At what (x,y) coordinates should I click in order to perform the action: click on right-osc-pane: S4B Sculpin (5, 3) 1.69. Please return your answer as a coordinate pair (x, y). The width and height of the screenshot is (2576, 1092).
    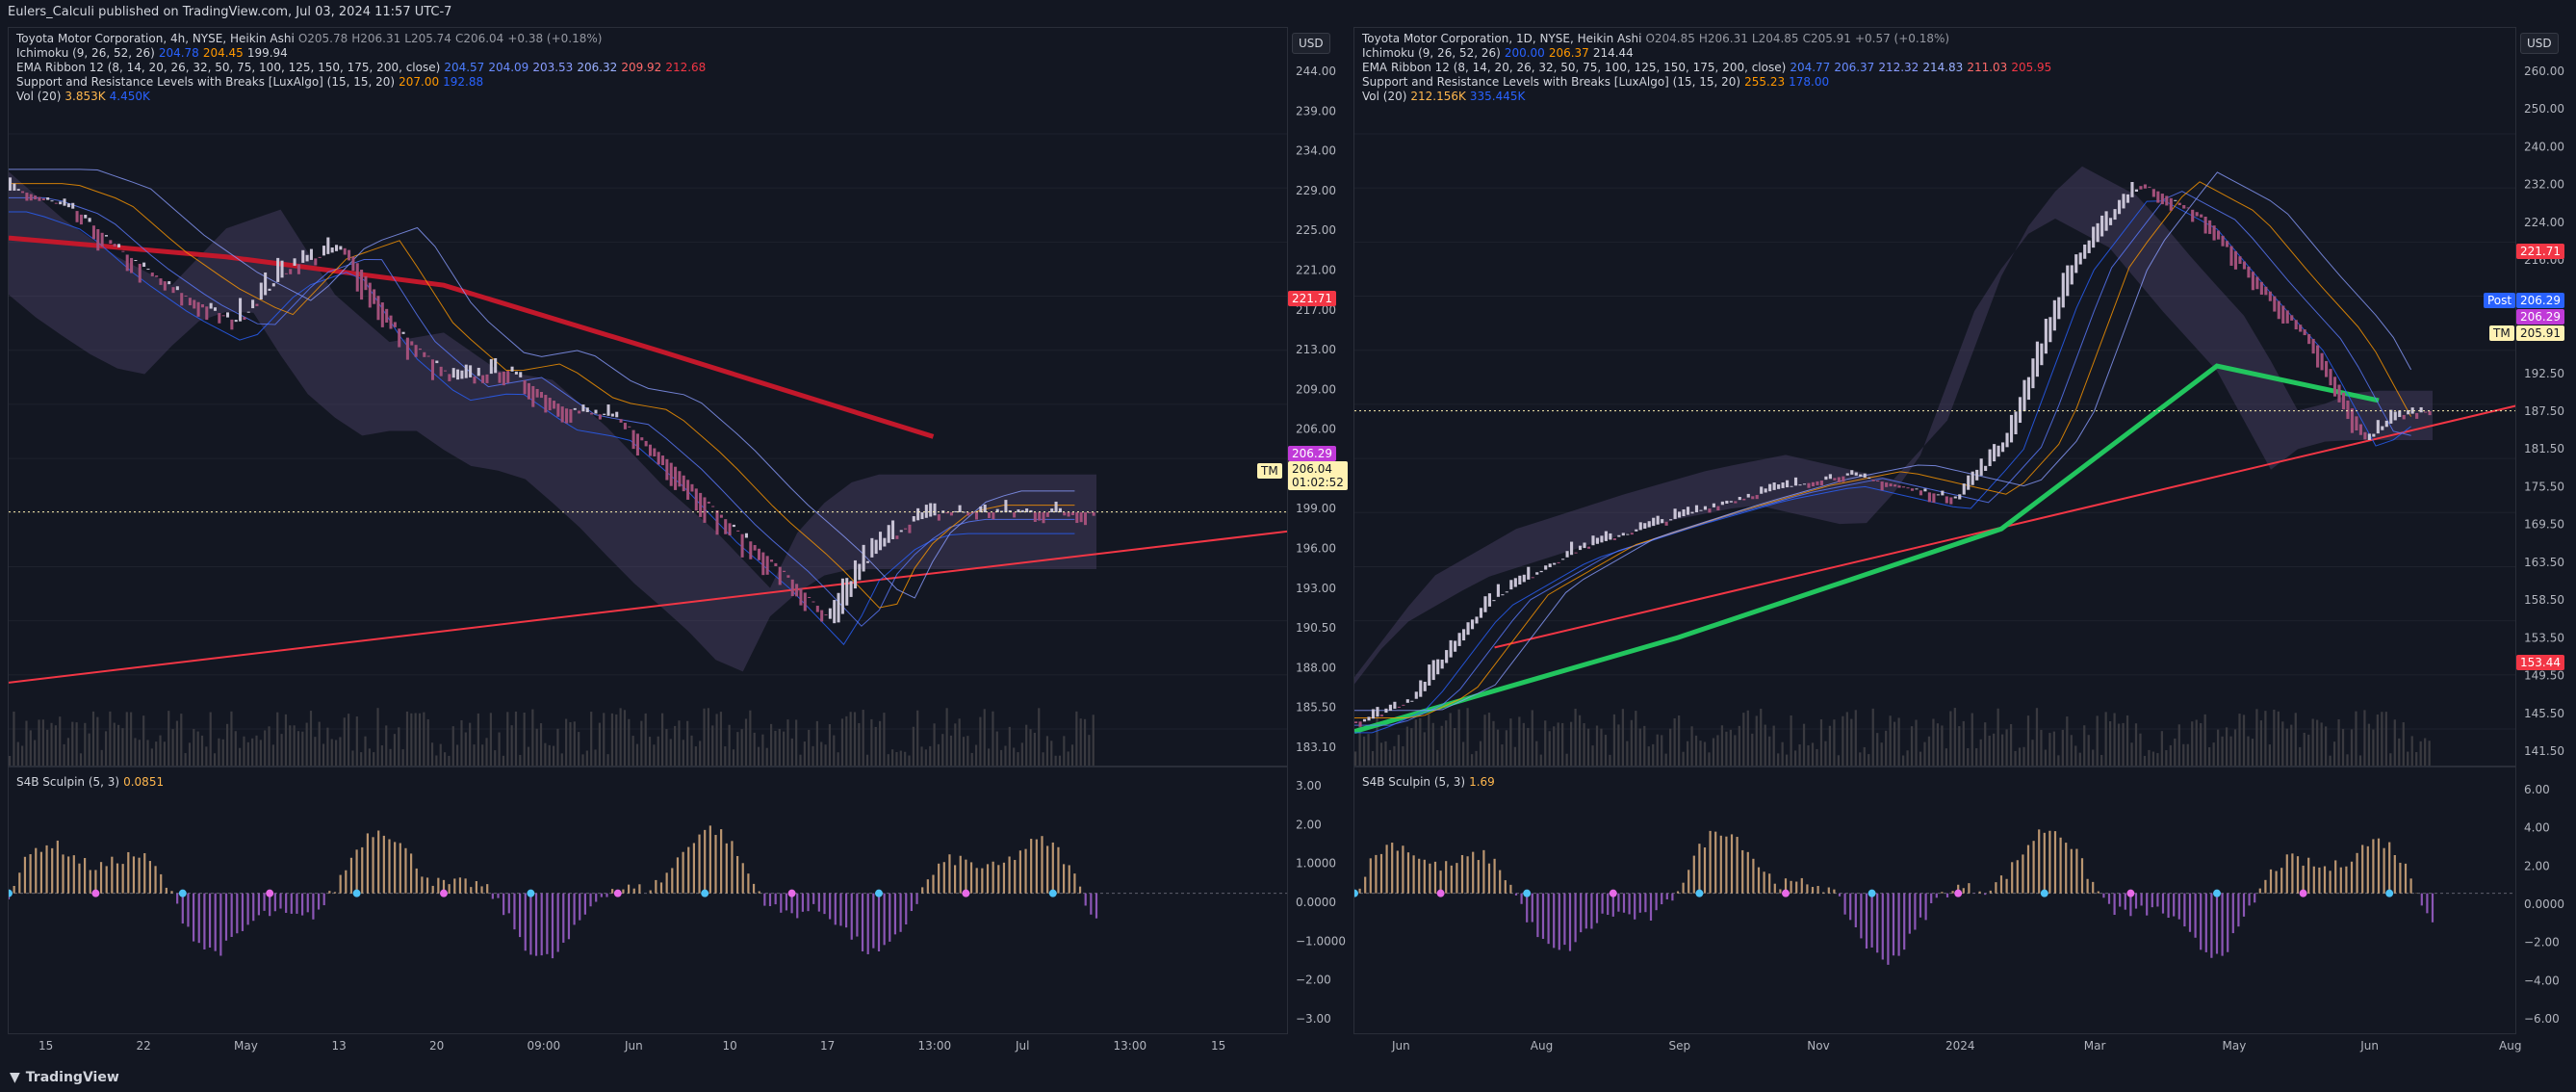
    Looking at the image, I should click on (1935, 900).